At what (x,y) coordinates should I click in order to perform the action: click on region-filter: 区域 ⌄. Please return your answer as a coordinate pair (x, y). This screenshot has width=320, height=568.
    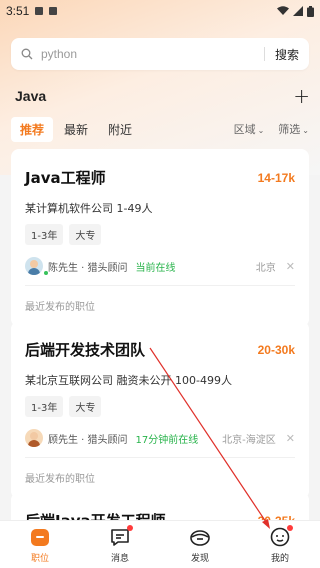
    Looking at the image, I should click on (249, 129).